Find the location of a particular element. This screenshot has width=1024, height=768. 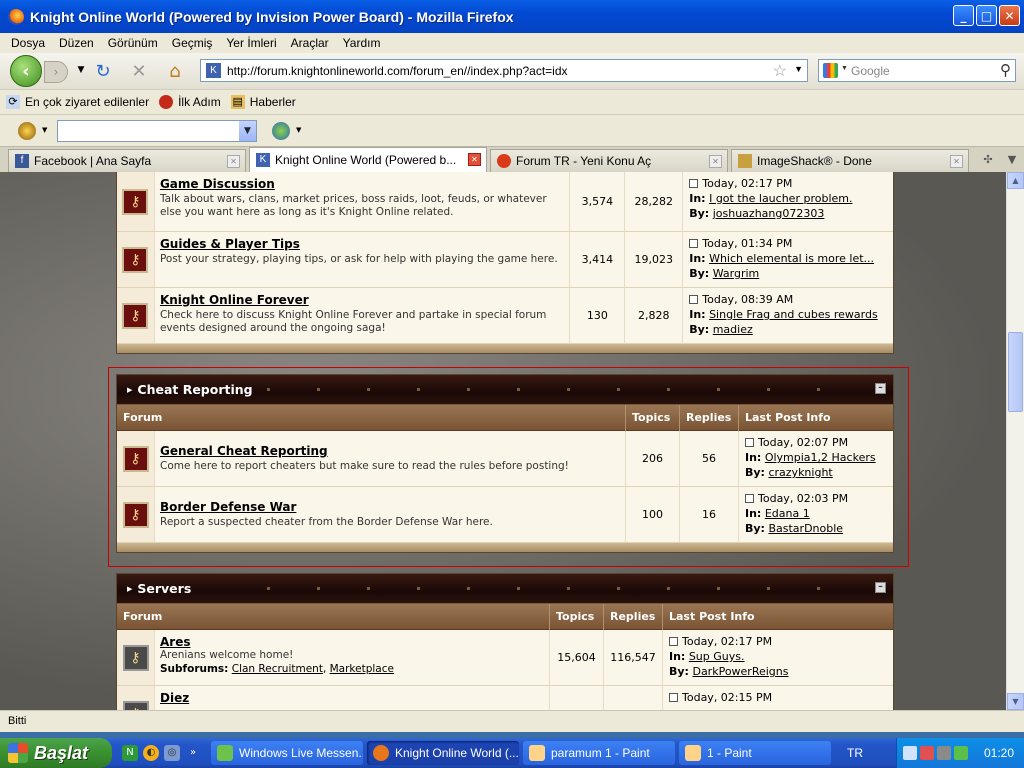

url-dropdown-icon: ▼ is located at coordinates (798, 69).